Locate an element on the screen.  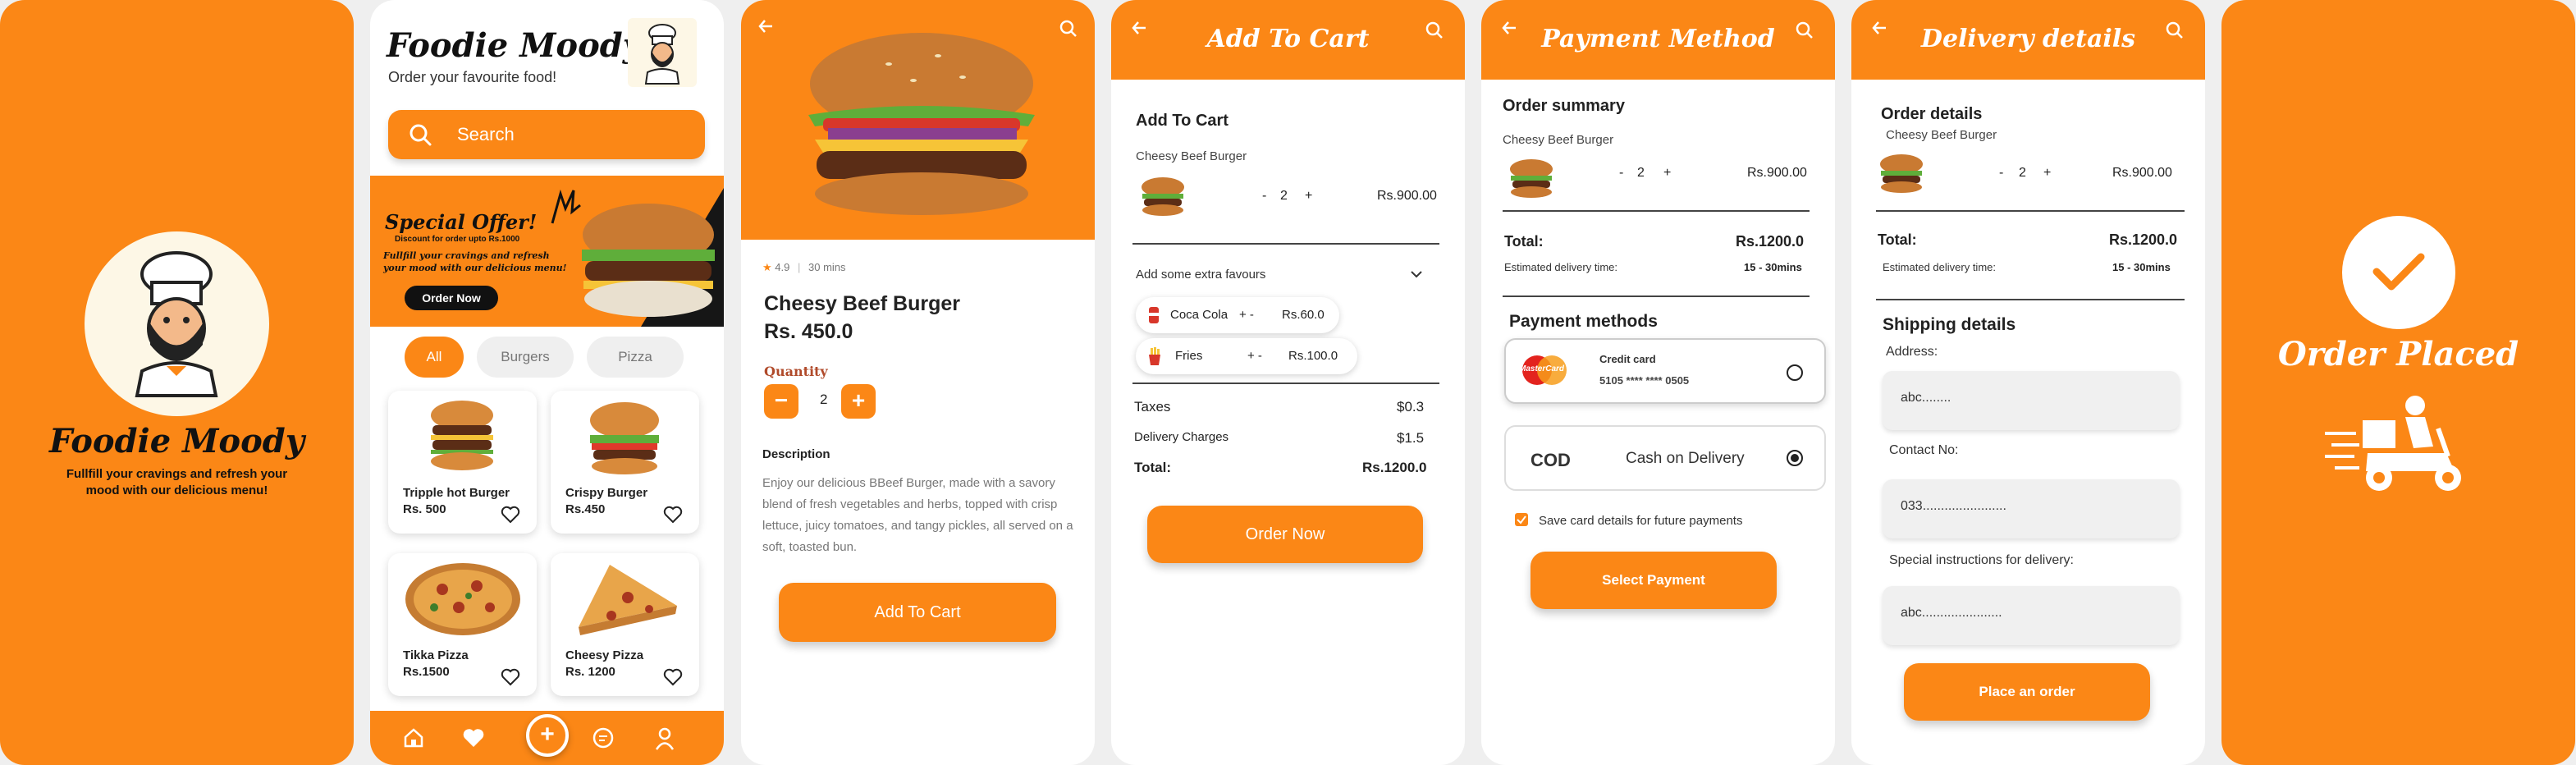
extra-name: Coca Cola is located at coordinates (1199, 315).